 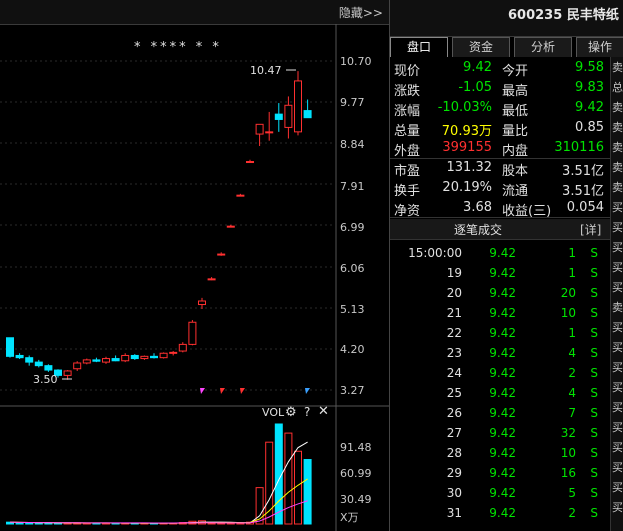 What do you see at coordinates (515, 131) in the screenshot?
I see `quote-label: 量比` at bounding box center [515, 131].